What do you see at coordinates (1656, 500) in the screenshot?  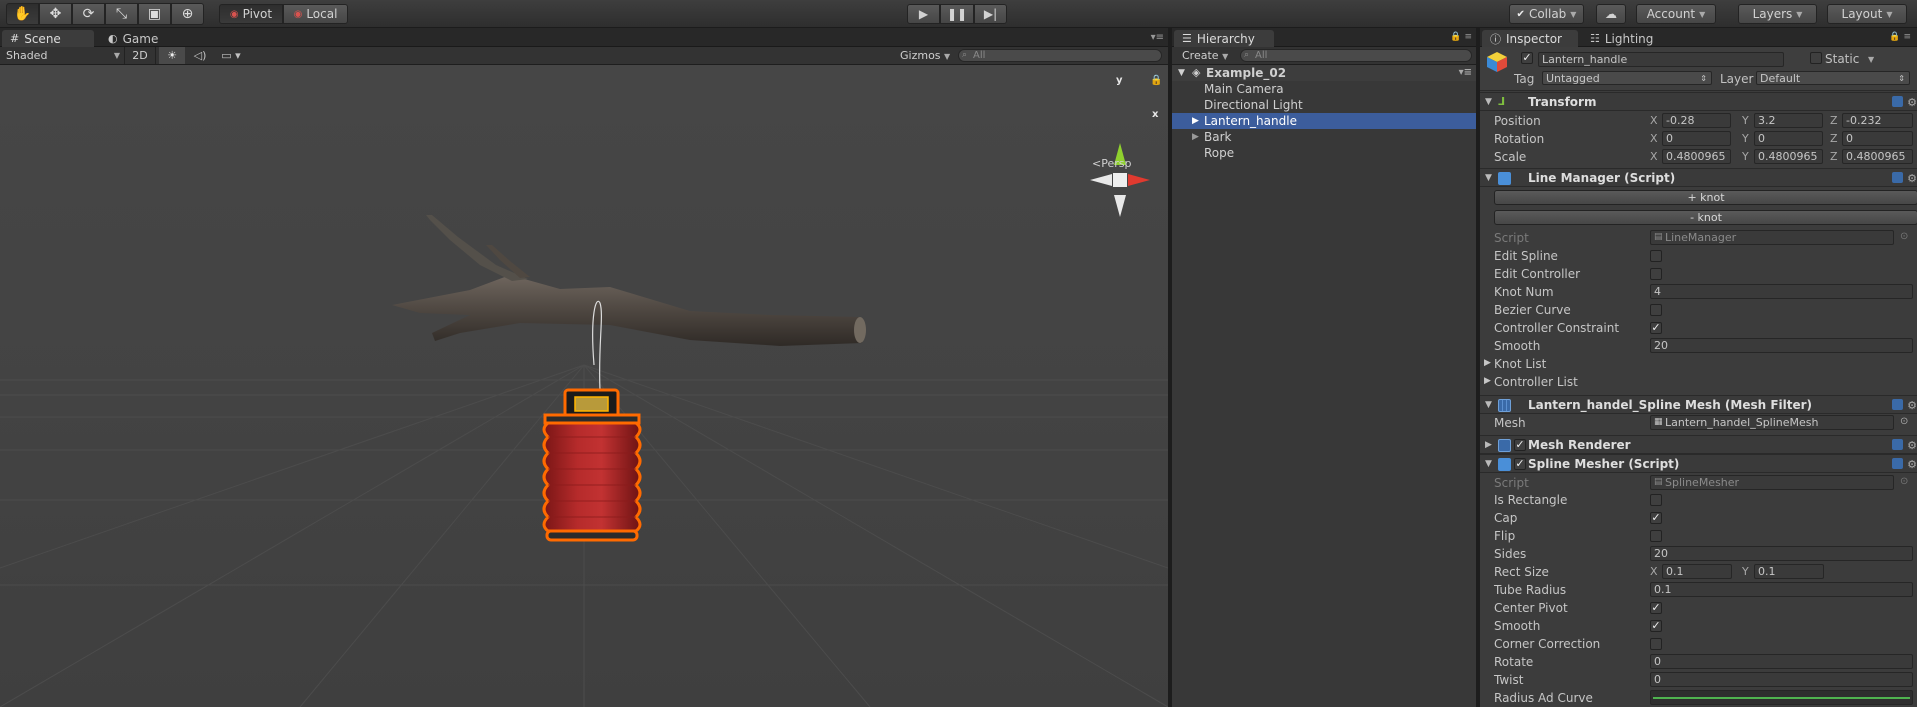 I see `is-rectangle-checkbox` at bounding box center [1656, 500].